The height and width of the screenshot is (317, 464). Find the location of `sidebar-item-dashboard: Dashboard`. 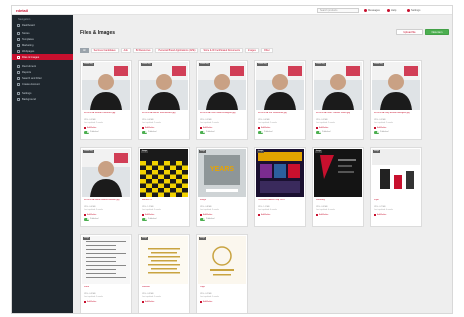

sidebar-item-dashboard: Dashboard is located at coordinates (42, 25).